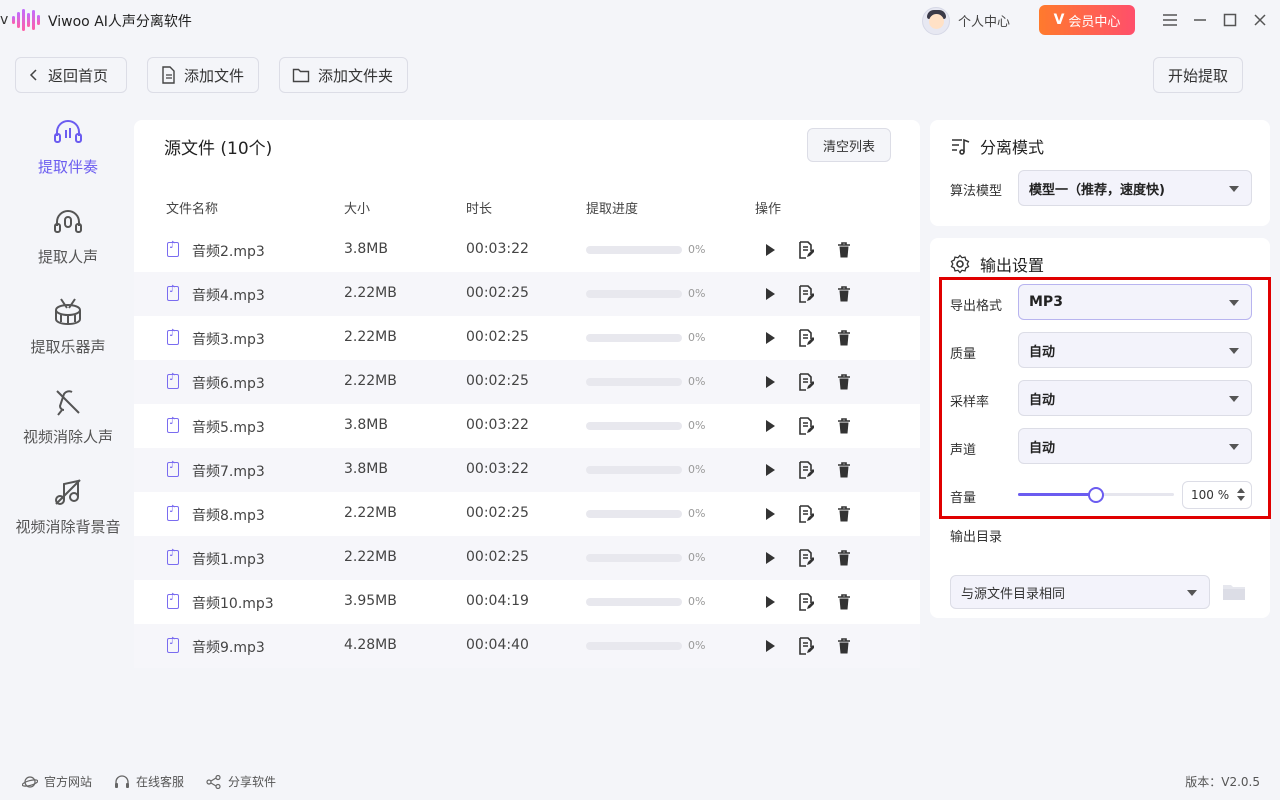  What do you see at coordinates (527, 646) in the screenshot?
I see `table-row: 音频9.mp3 4.28MB 00:04:40 0%` at bounding box center [527, 646].